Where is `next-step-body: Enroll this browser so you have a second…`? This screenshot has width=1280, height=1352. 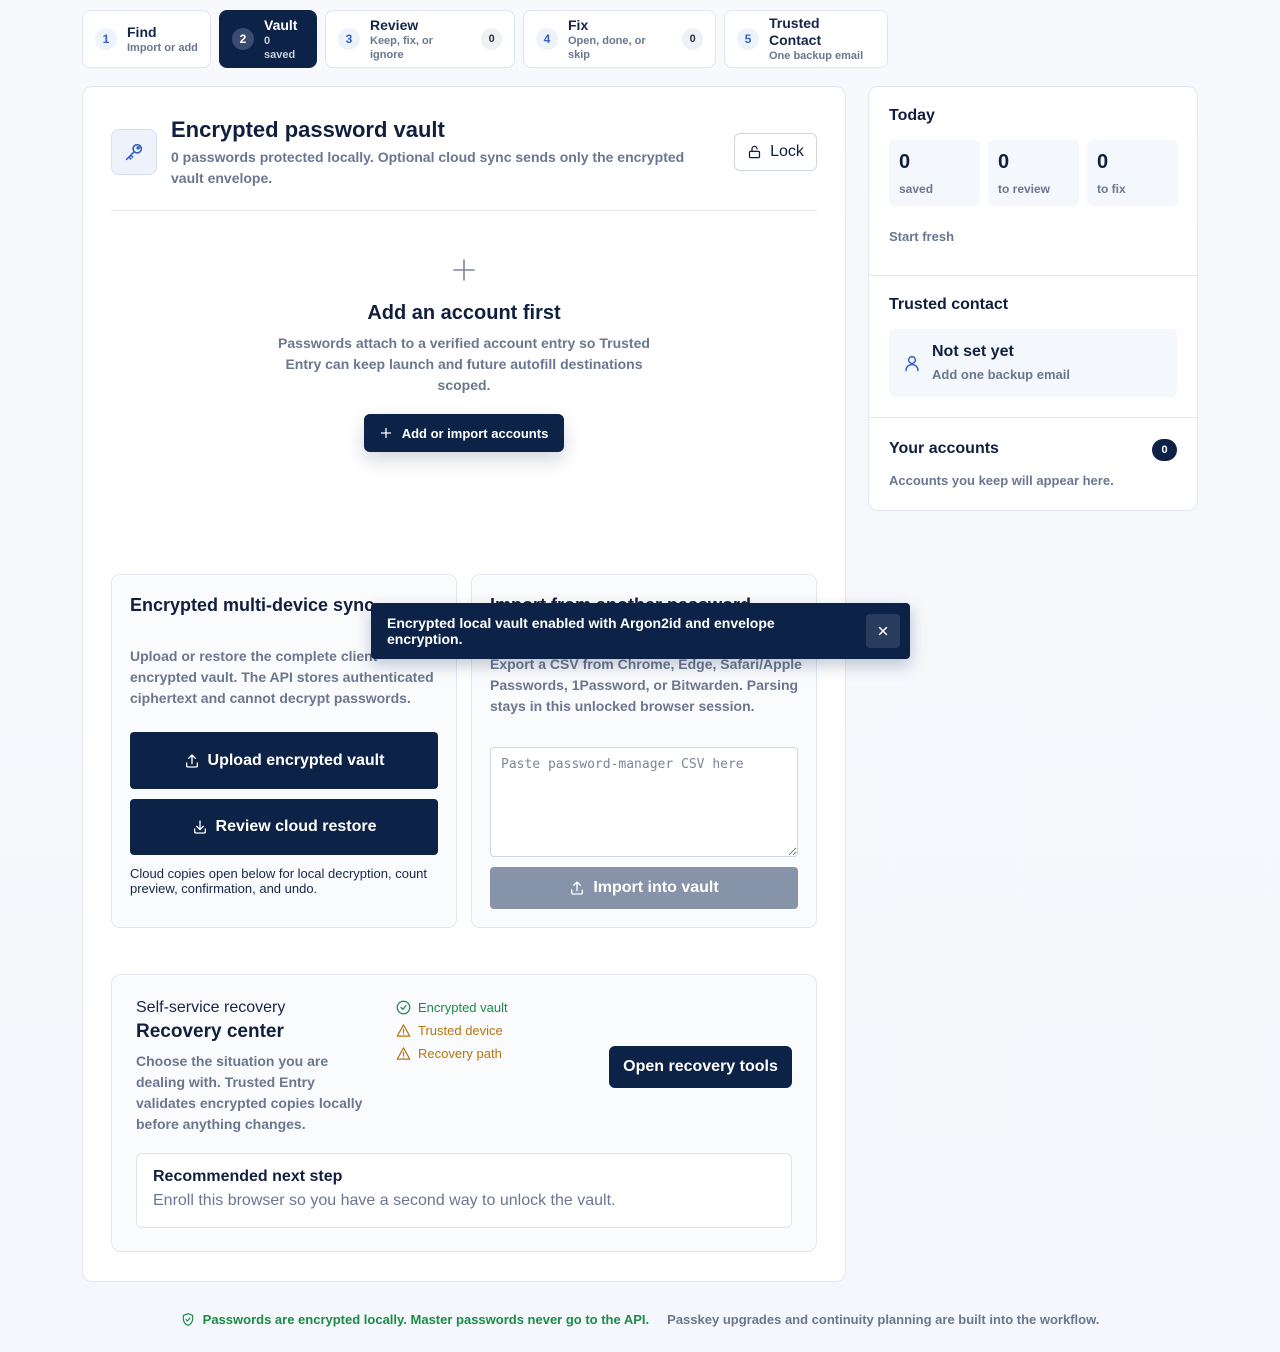
next-step-body: Enroll this browser so you have a second… is located at coordinates (384, 1200).